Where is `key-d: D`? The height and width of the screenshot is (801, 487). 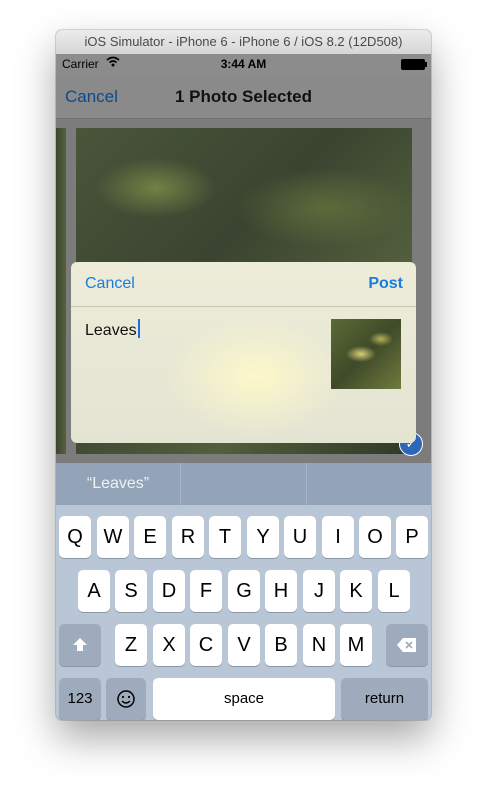 key-d: D is located at coordinates (169, 591).